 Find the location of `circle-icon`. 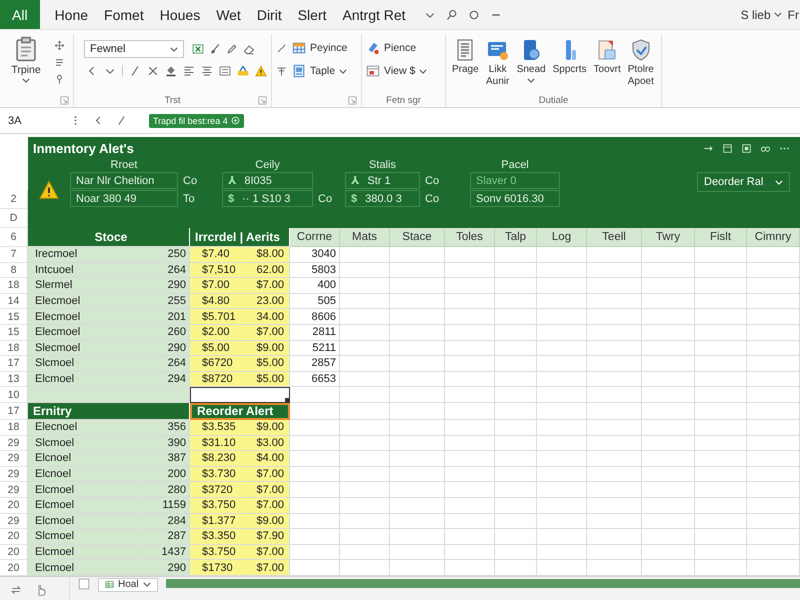

circle-icon is located at coordinates (474, 14).